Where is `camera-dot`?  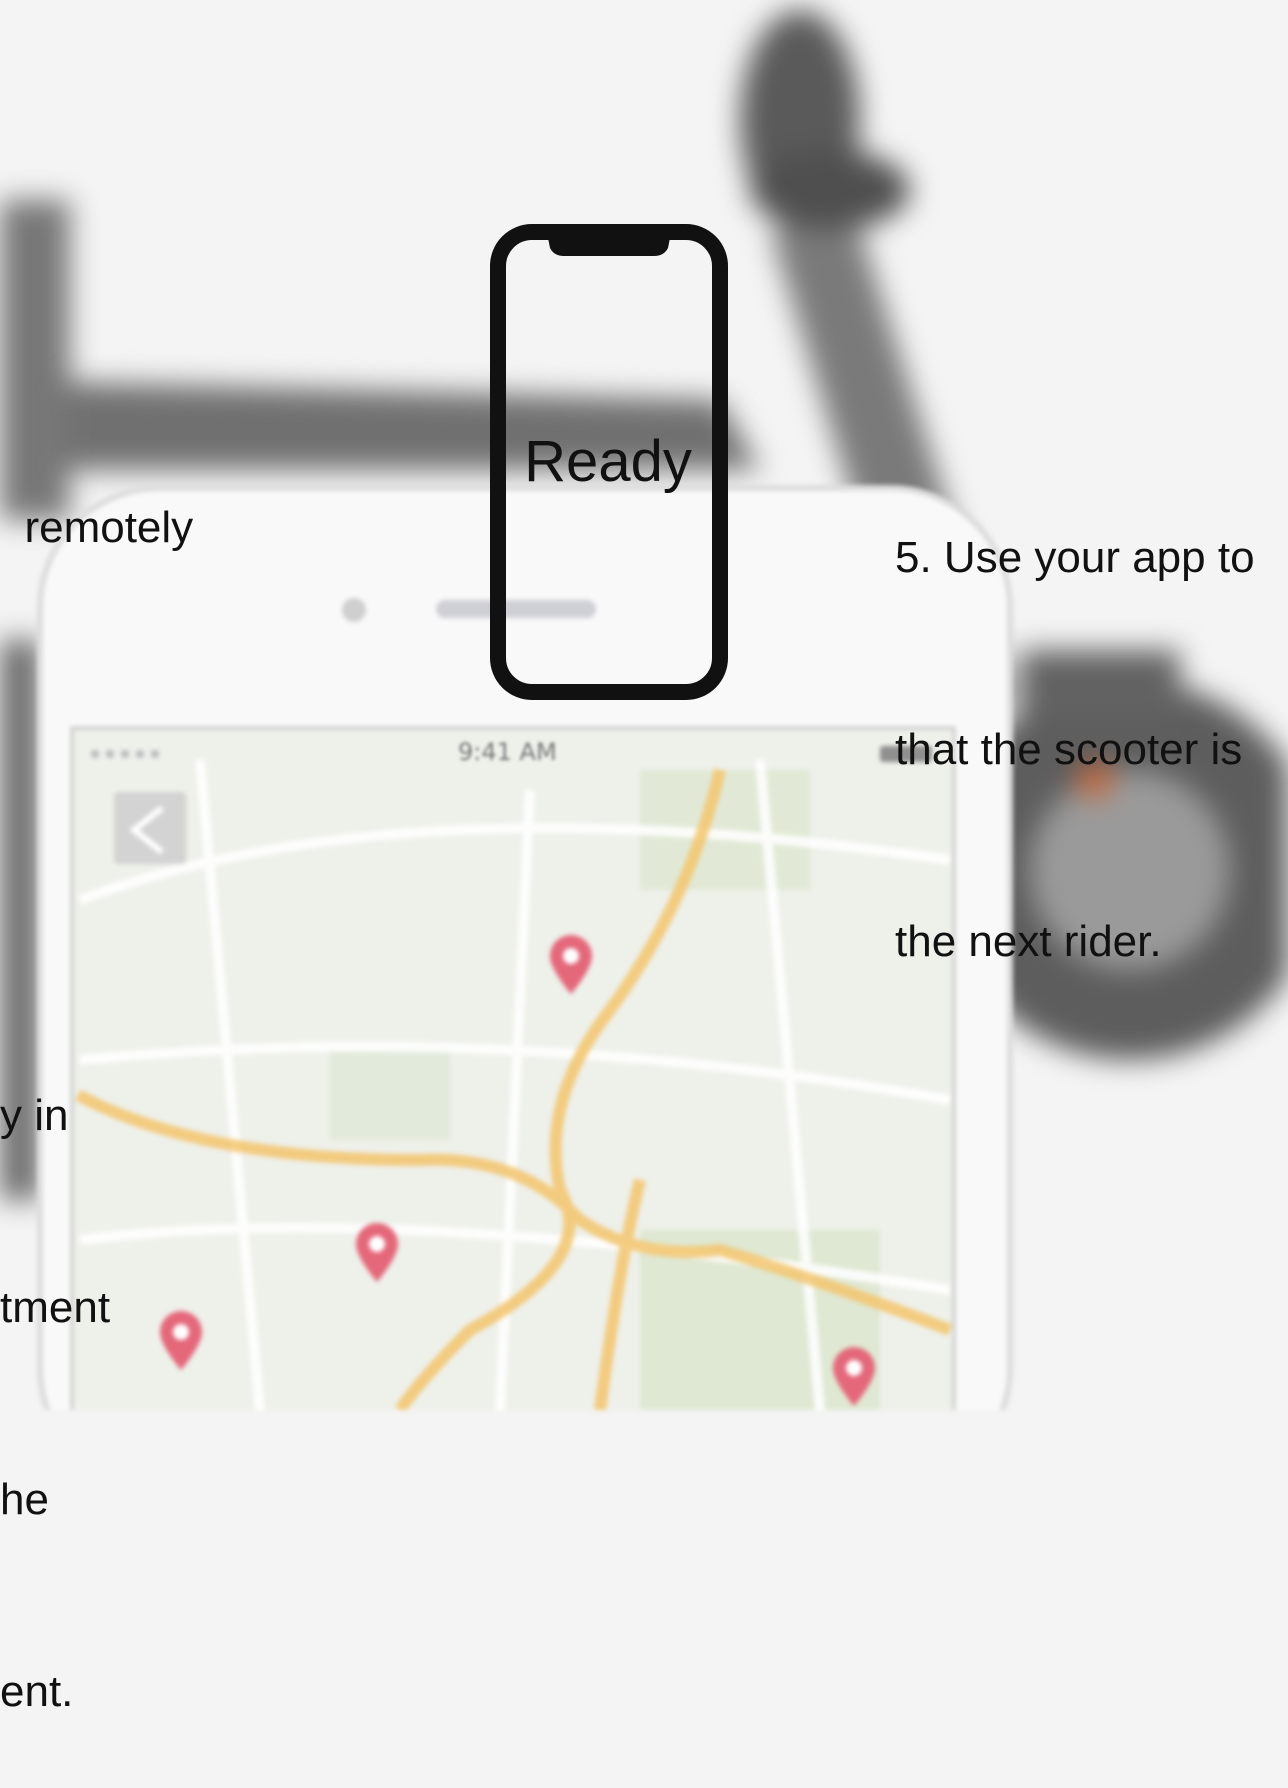
camera-dot is located at coordinates (354, 610).